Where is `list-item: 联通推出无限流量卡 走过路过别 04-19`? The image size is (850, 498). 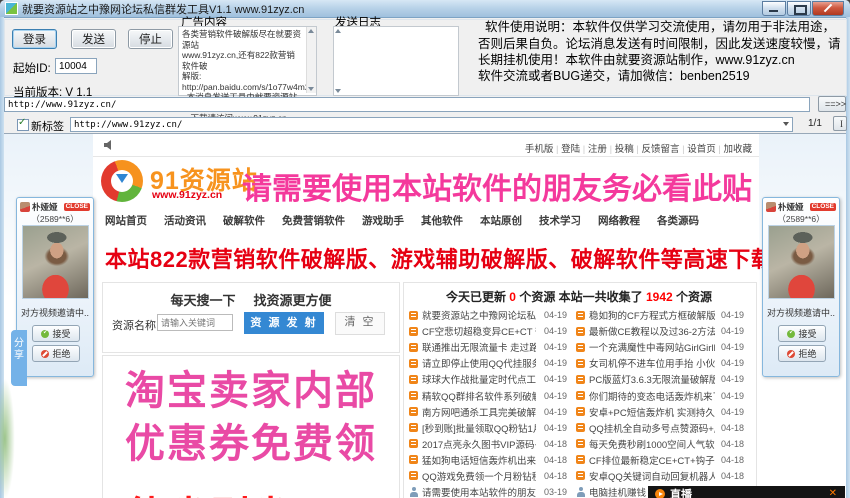
list-item: 联通推出无限流量卡 走过路过别 04-19 is located at coordinates (488, 347).